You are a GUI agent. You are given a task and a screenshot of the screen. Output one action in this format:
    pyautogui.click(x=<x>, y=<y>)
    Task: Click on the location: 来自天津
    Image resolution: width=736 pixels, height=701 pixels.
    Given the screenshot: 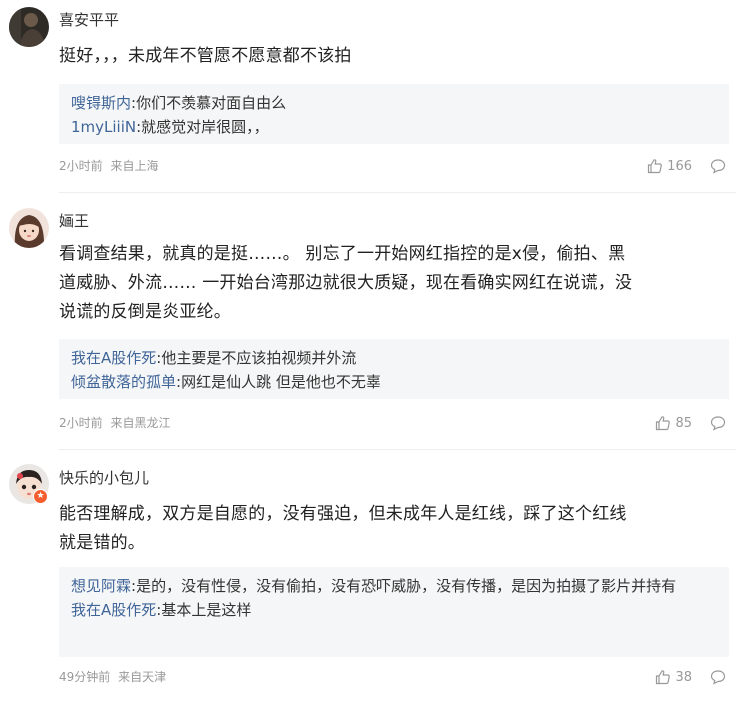 What is the action you would take?
    pyautogui.click(x=142, y=677)
    